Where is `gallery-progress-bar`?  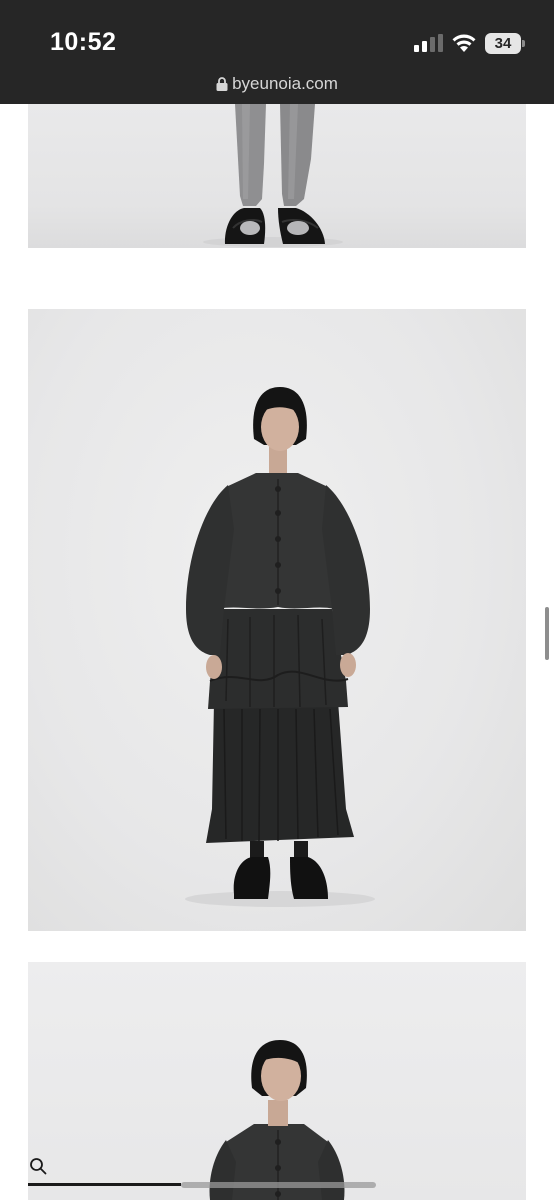 gallery-progress-bar is located at coordinates (202, 1185).